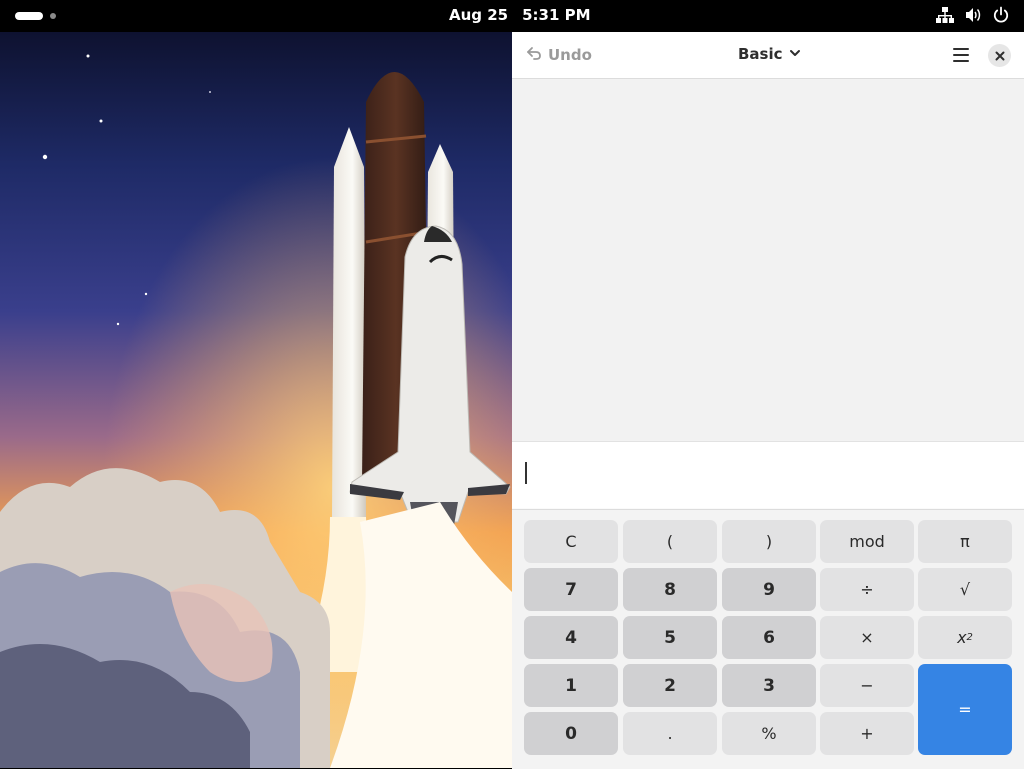 The image size is (1024, 769). What do you see at coordinates (760, 54) in the screenshot?
I see `mode-label: Basic` at bounding box center [760, 54].